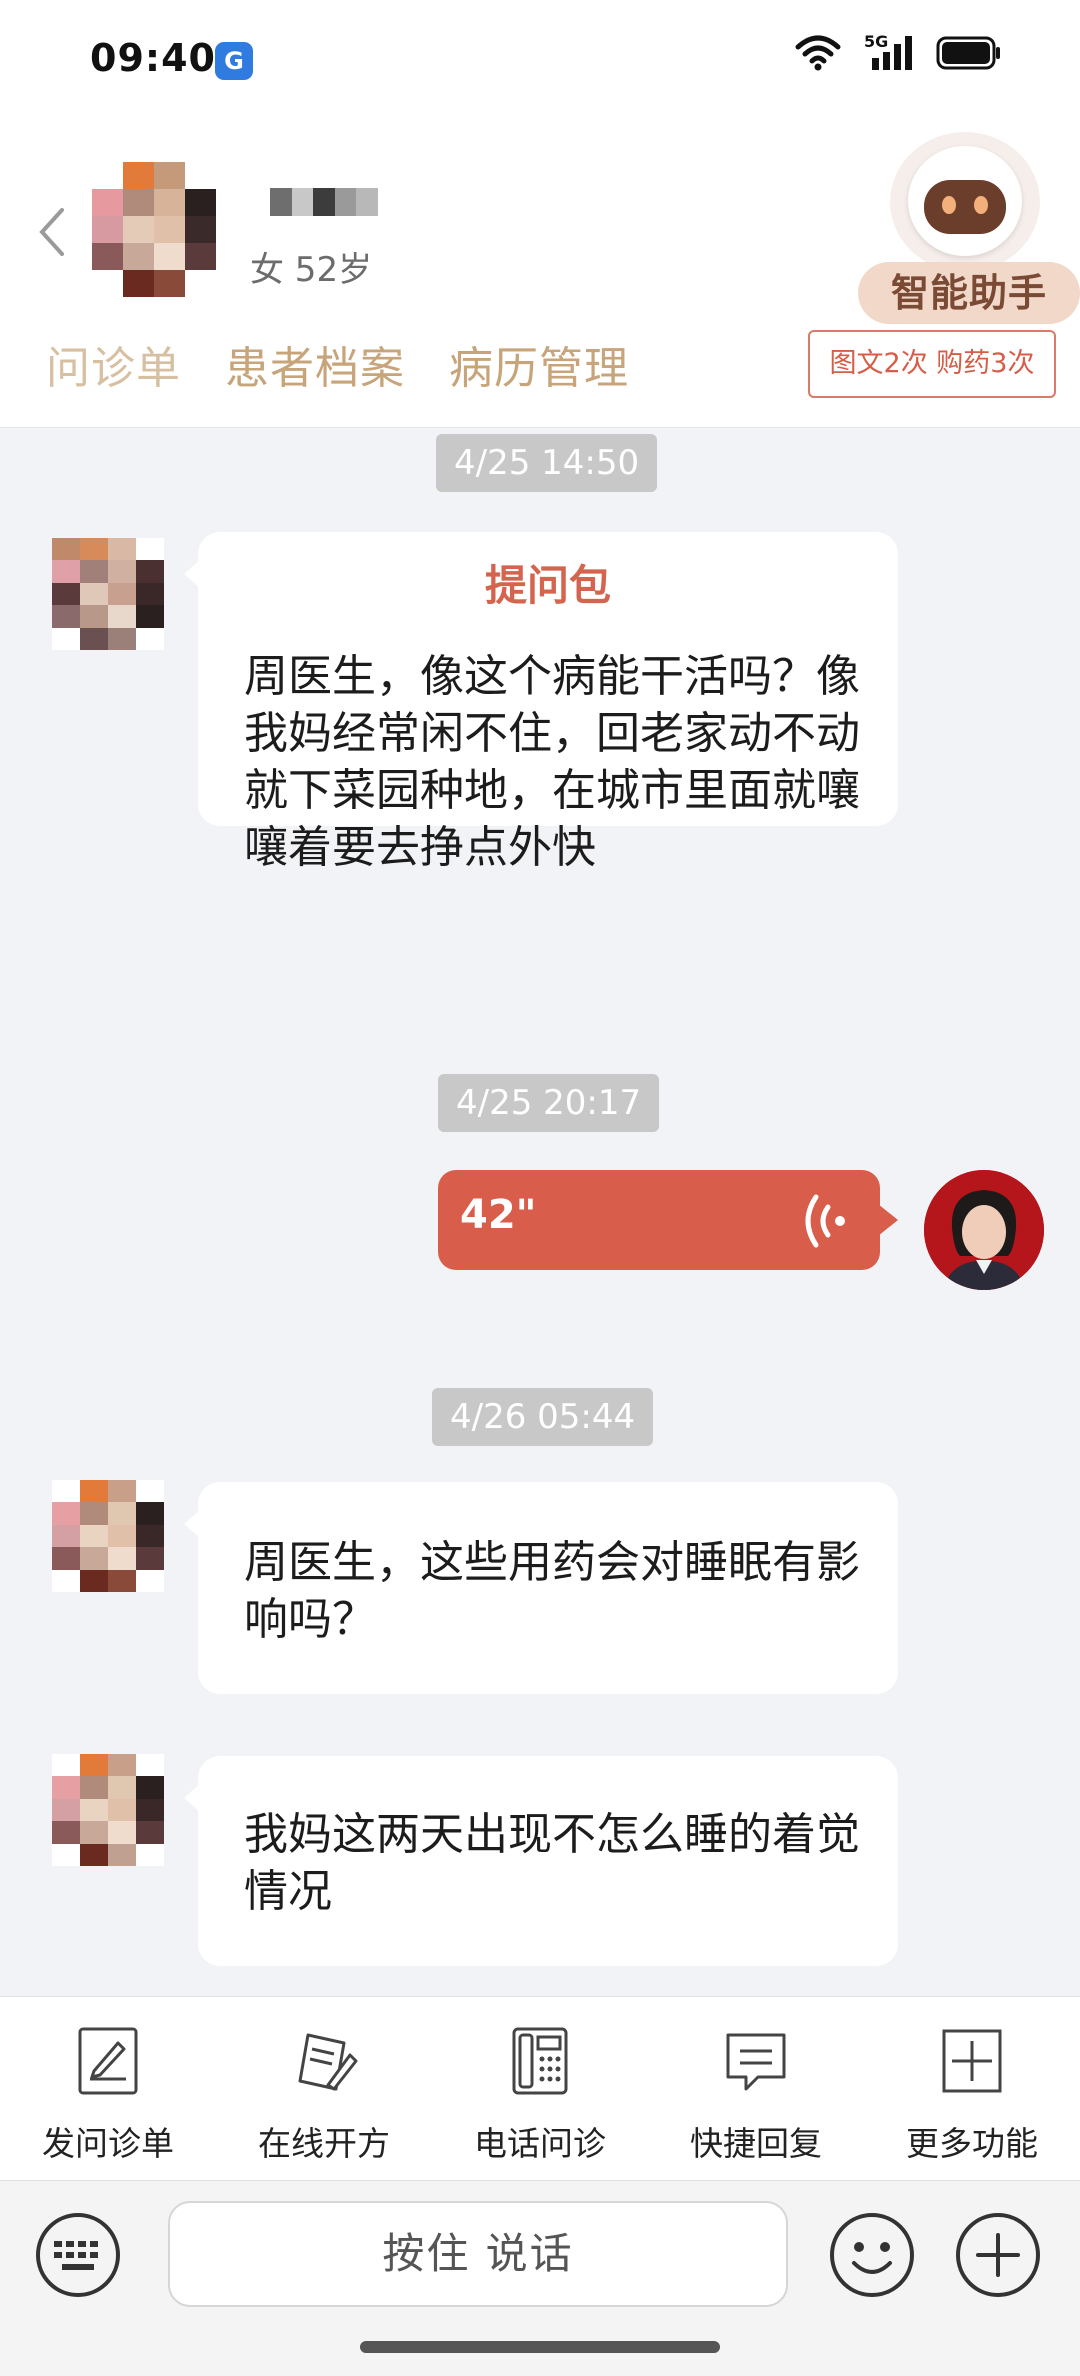 This screenshot has height=2376, width=1080. What do you see at coordinates (547, 585) in the screenshot?
I see `question-package-title: 提问包` at bounding box center [547, 585].